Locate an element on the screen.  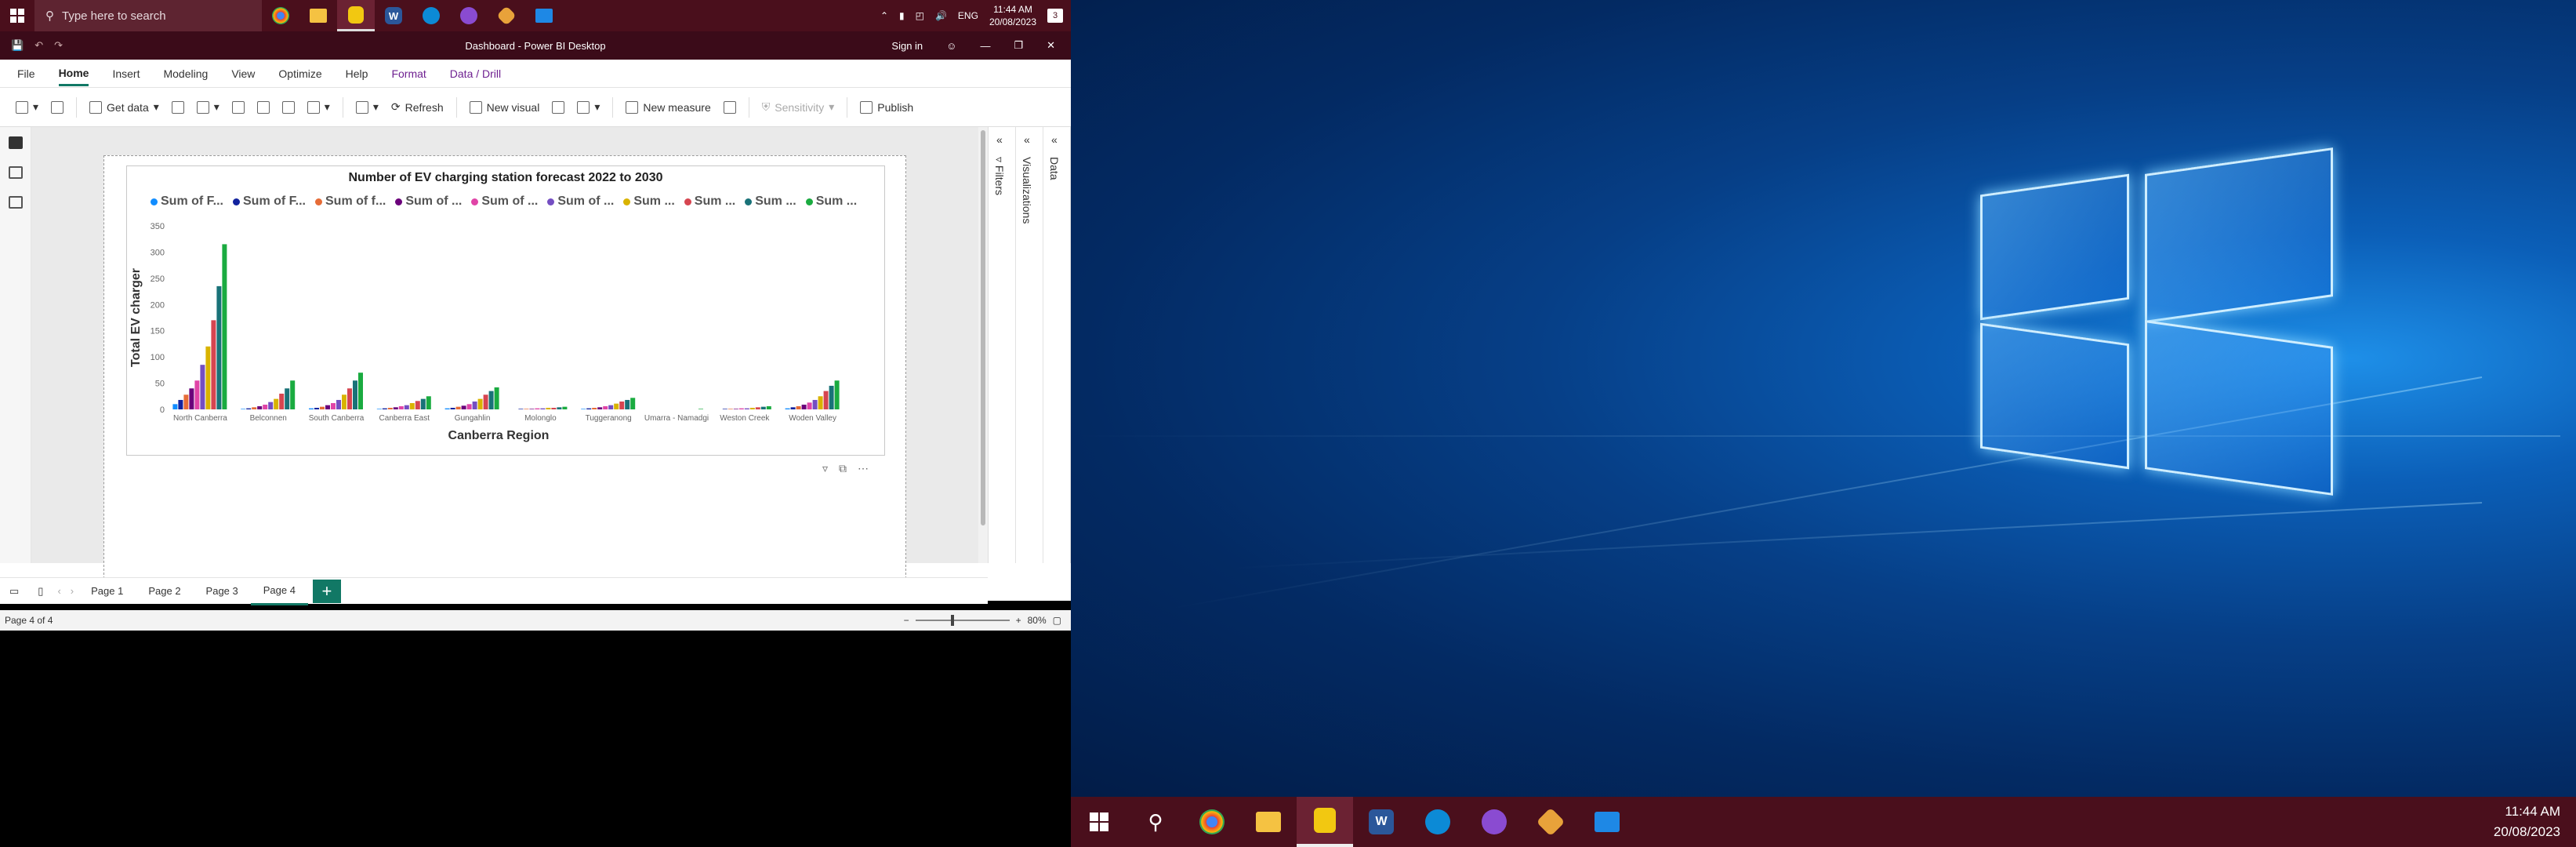
report-view-icon is located at coordinates (15, 142).